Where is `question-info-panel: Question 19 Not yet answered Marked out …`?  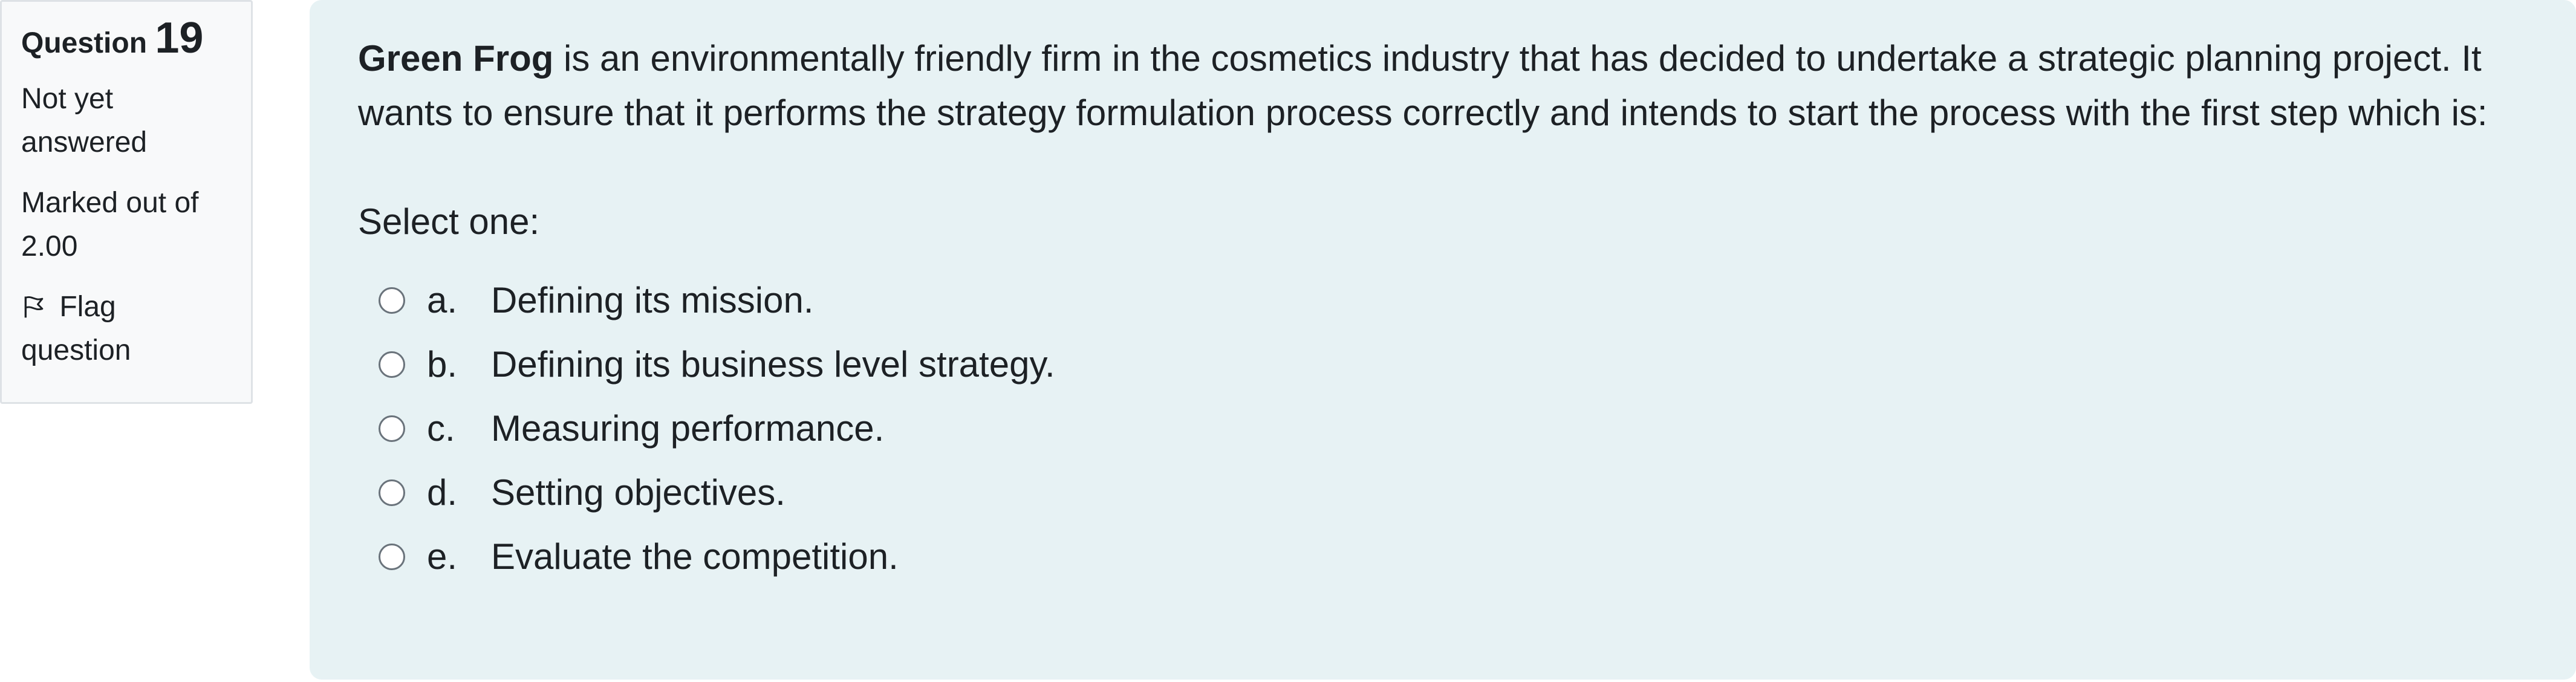 question-info-panel: Question 19 Not yet answered Marked out … is located at coordinates (127, 202).